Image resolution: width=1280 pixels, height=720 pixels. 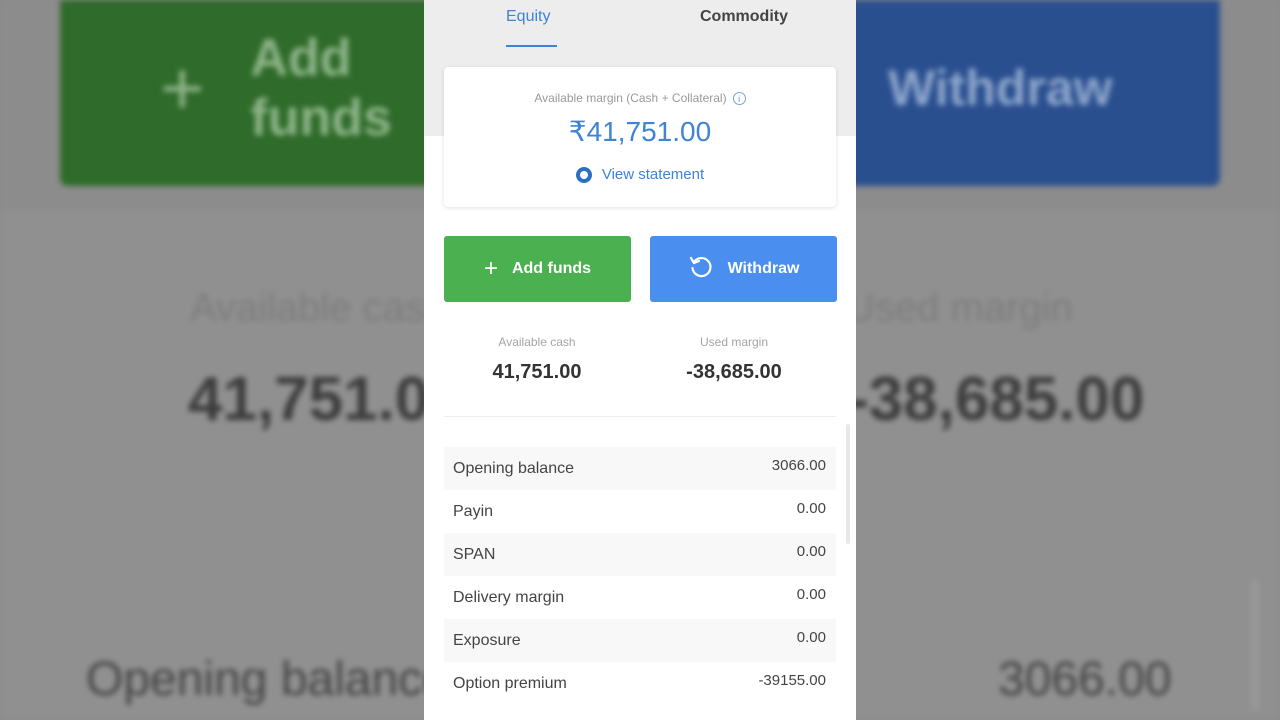 What do you see at coordinates (490, 268) in the screenshot?
I see `plus-icon: +` at bounding box center [490, 268].